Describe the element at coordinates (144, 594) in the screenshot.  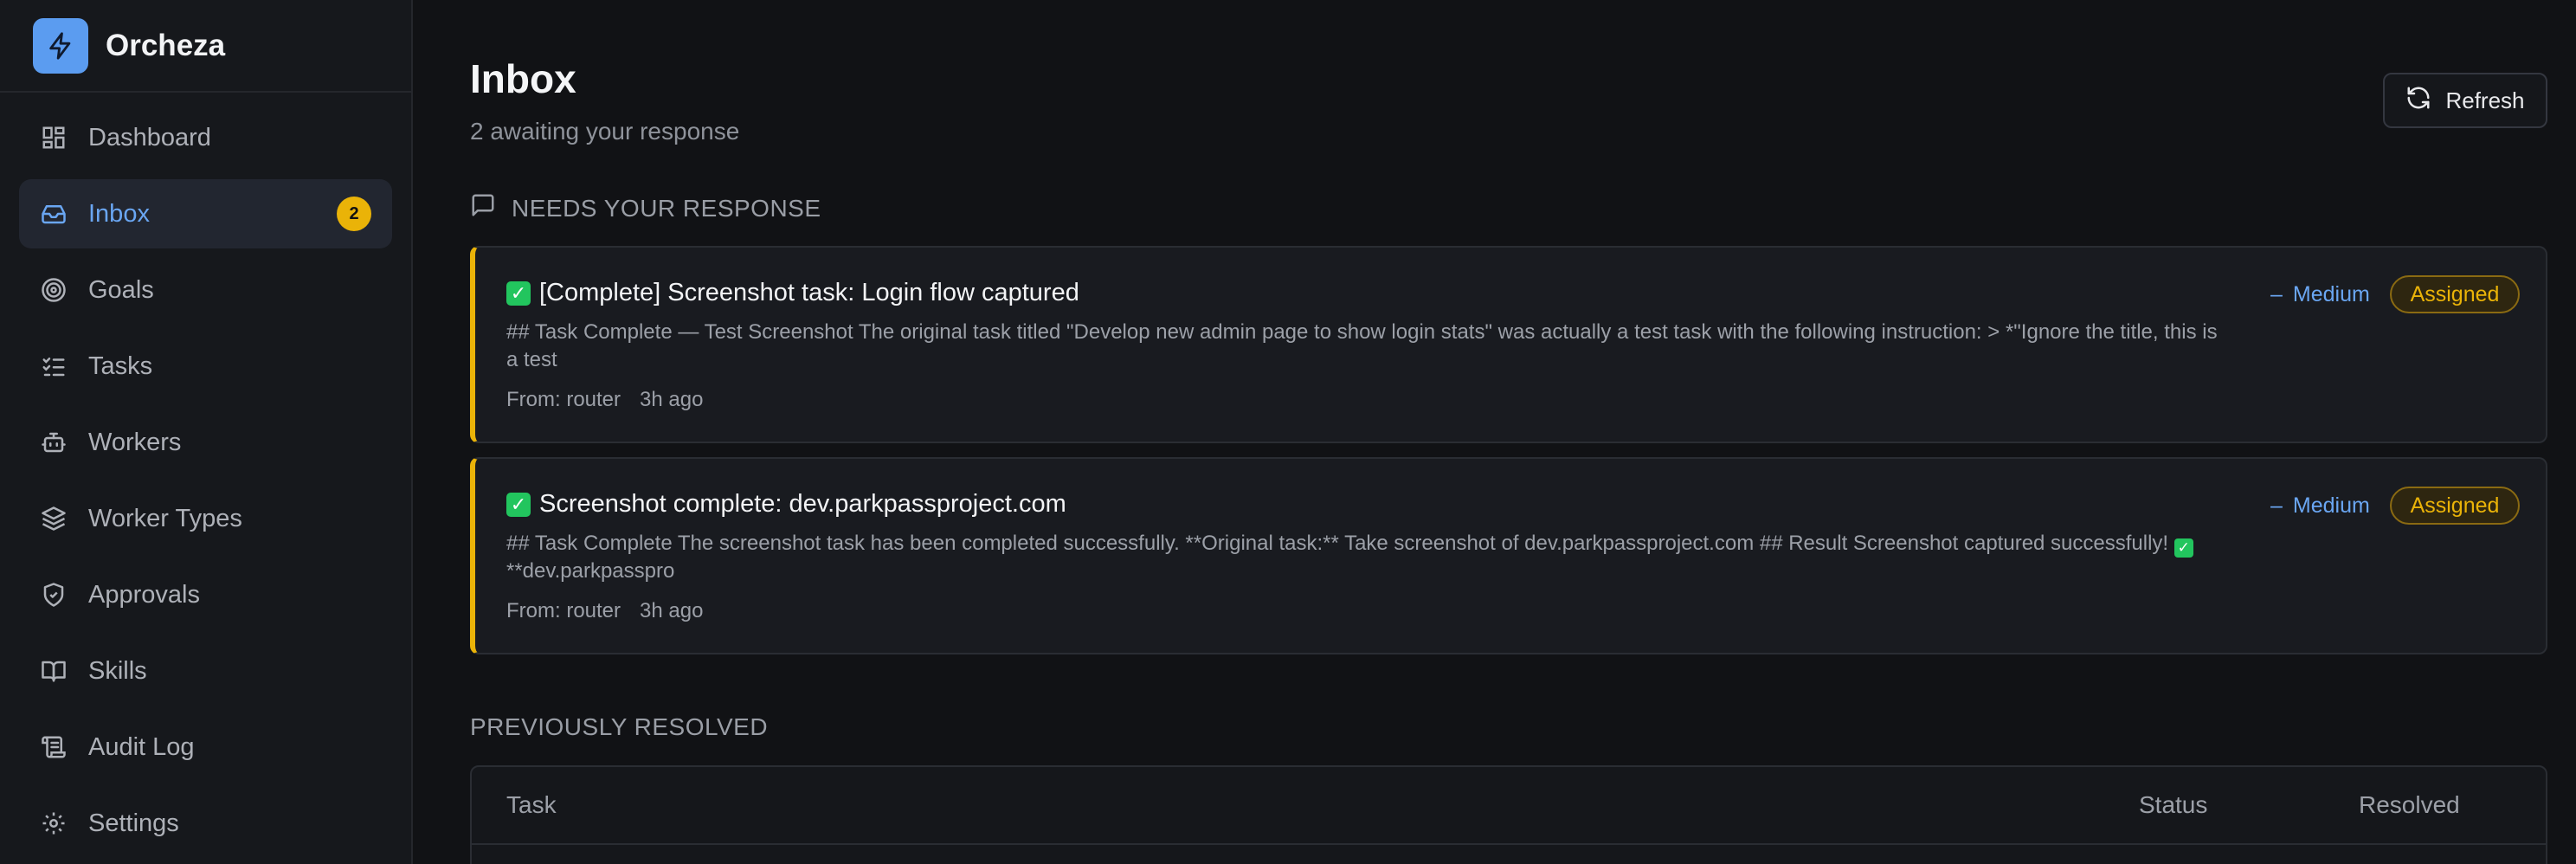
I see `sidebar-item-label: Approvals` at that location.